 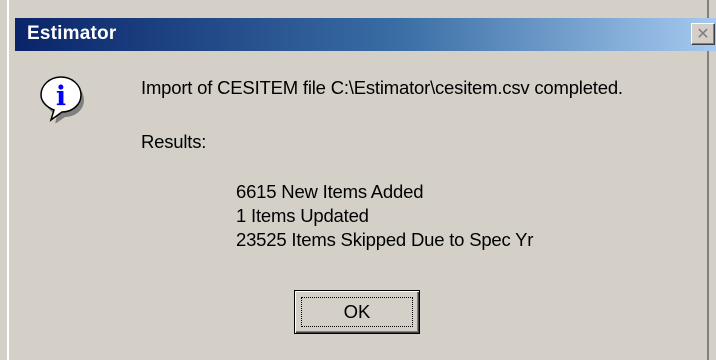 I want to click on information-icon: i, so click(x=62, y=99).